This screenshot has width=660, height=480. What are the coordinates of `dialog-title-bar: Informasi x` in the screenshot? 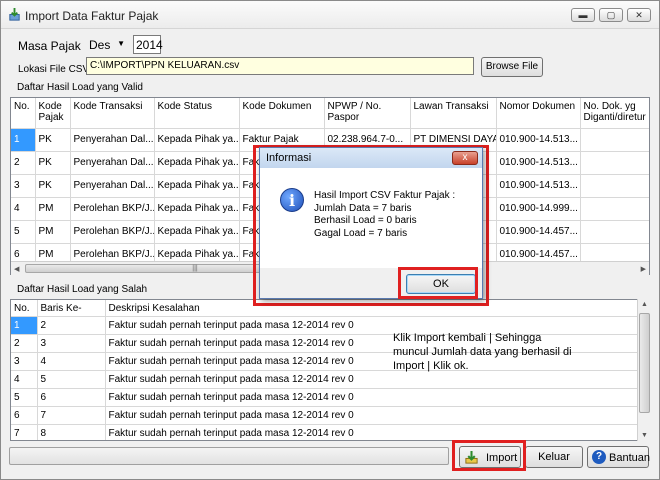 It's located at (371, 158).